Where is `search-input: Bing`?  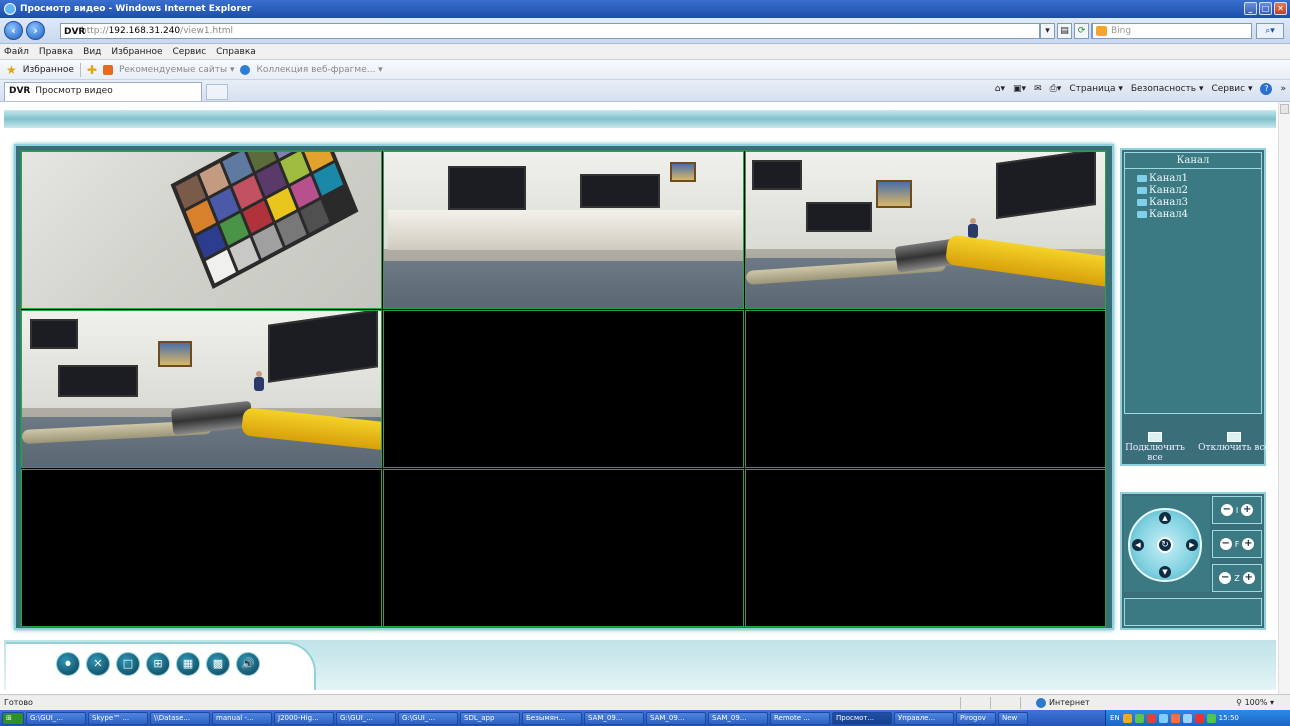
search-input: Bing is located at coordinates (1172, 31).